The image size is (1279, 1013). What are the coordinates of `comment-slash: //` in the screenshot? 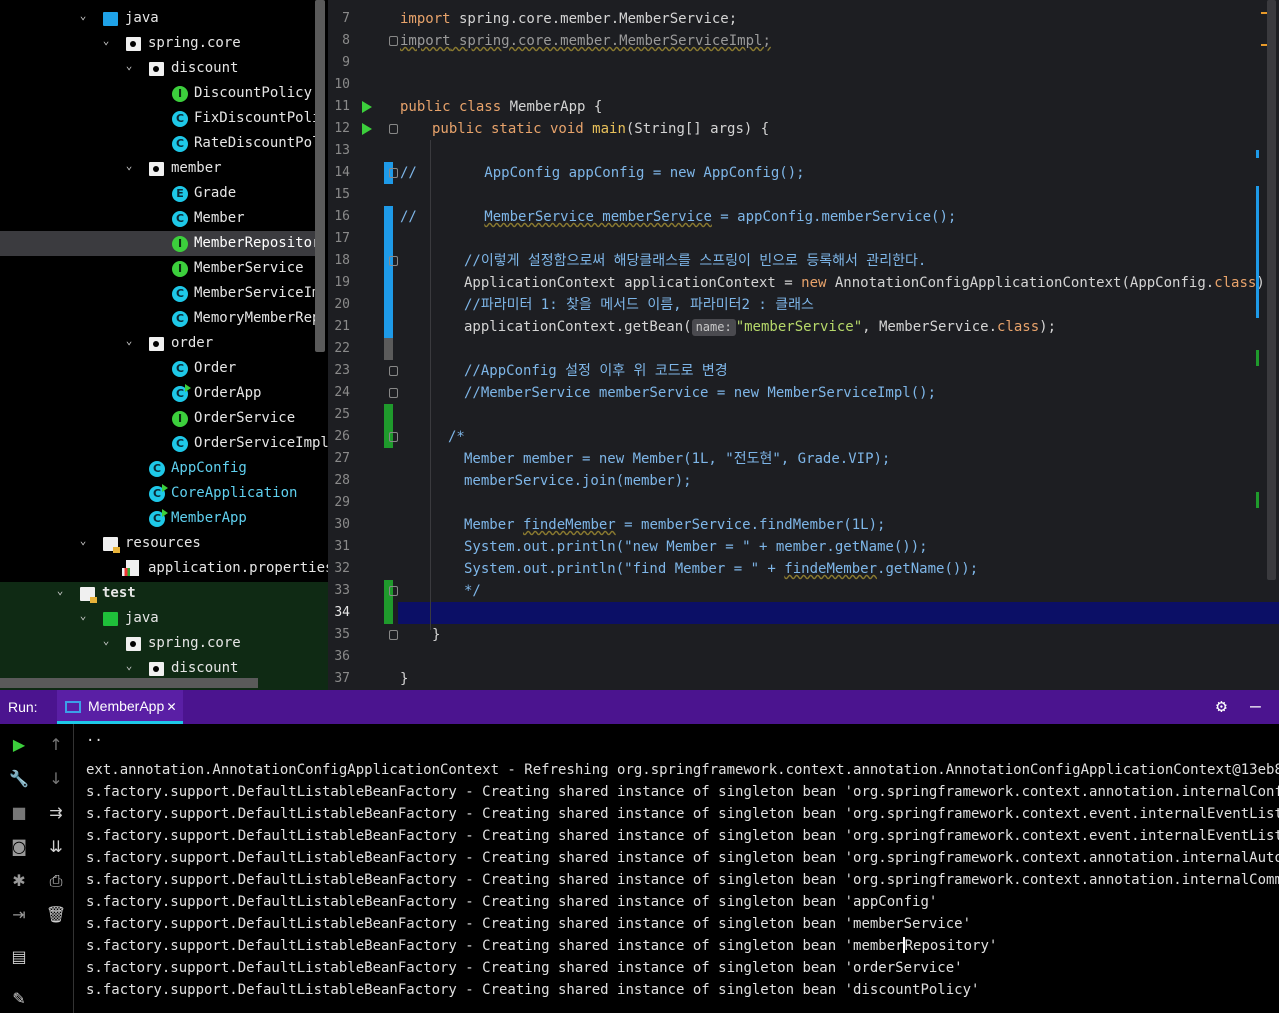 It's located at (408, 173).